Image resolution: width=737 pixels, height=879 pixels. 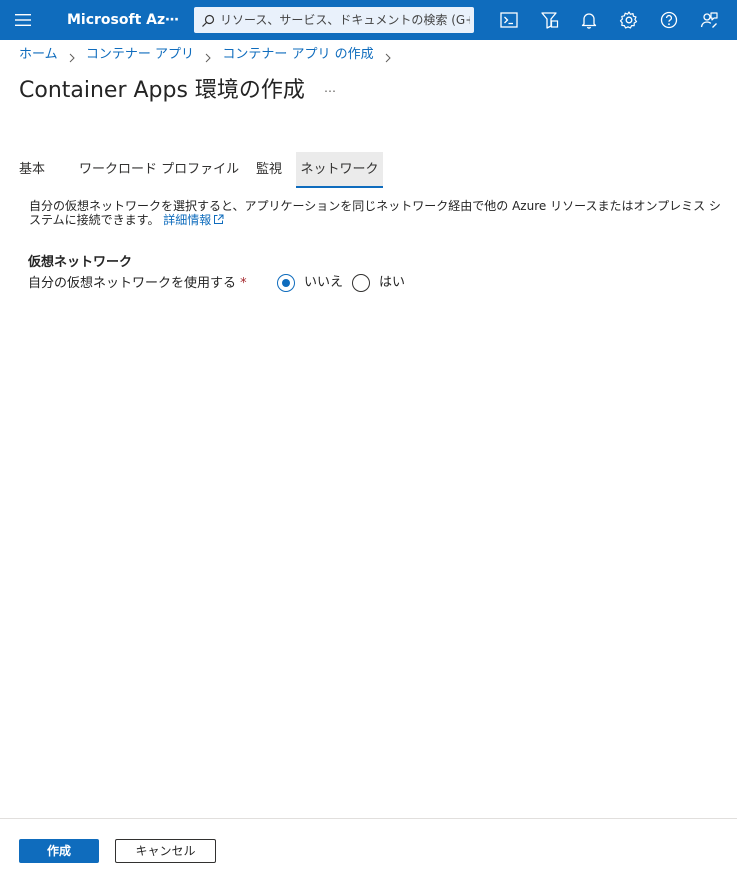 What do you see at coordinates (38, 55) in the screenshot?
I see `breadcrumb-home: ホーム` at bounding box center [38, 55].